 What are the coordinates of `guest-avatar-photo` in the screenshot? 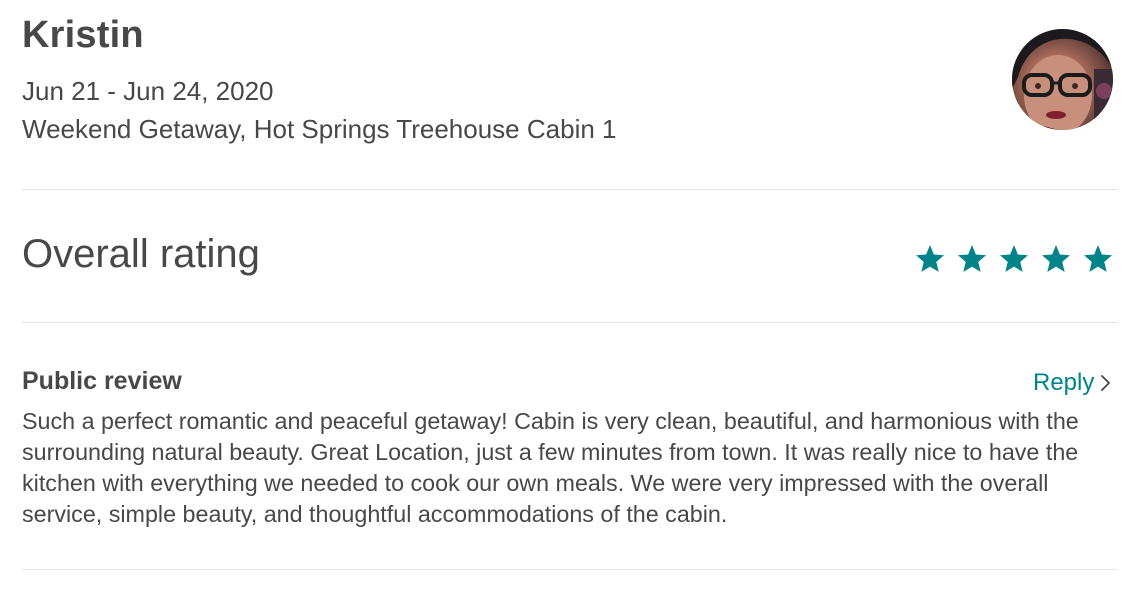 It's located at (1062, 79).